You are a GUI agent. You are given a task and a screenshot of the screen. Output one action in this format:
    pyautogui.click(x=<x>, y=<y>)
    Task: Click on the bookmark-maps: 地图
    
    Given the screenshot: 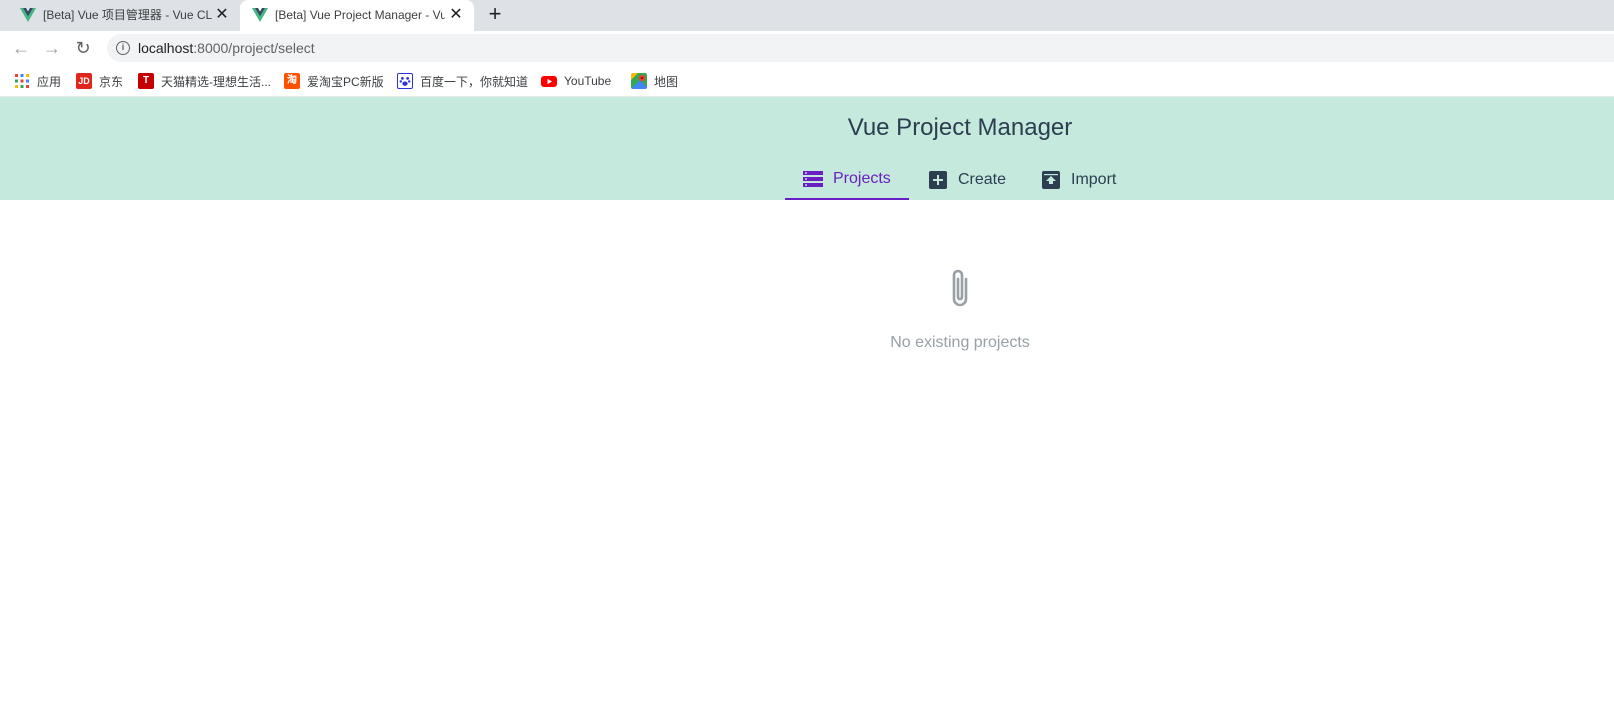 What is the action you would take?
    pyautogui.click(x=654, y=81)
    